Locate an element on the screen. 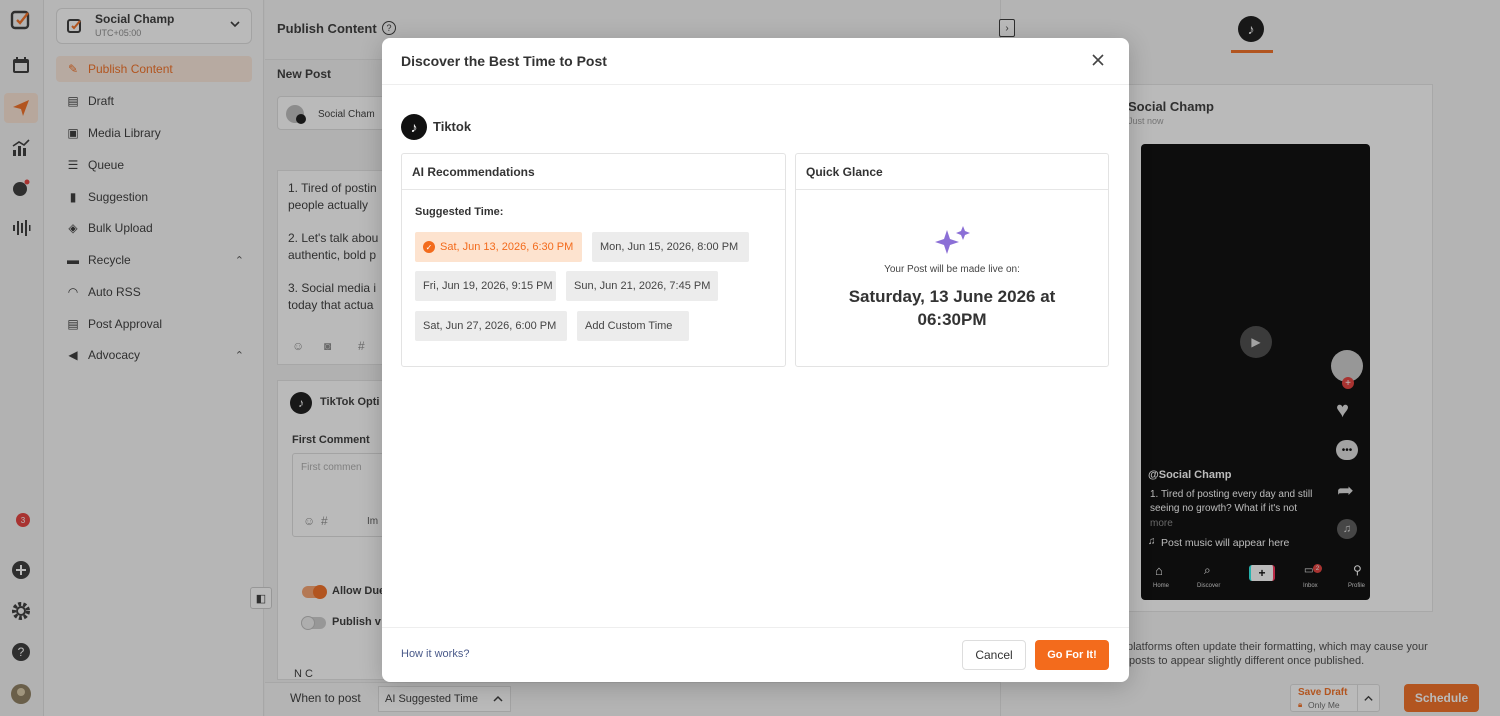 The image size is (1500, 716). live-date-line-2: 06:30PM is located at coordinates (952, 319).